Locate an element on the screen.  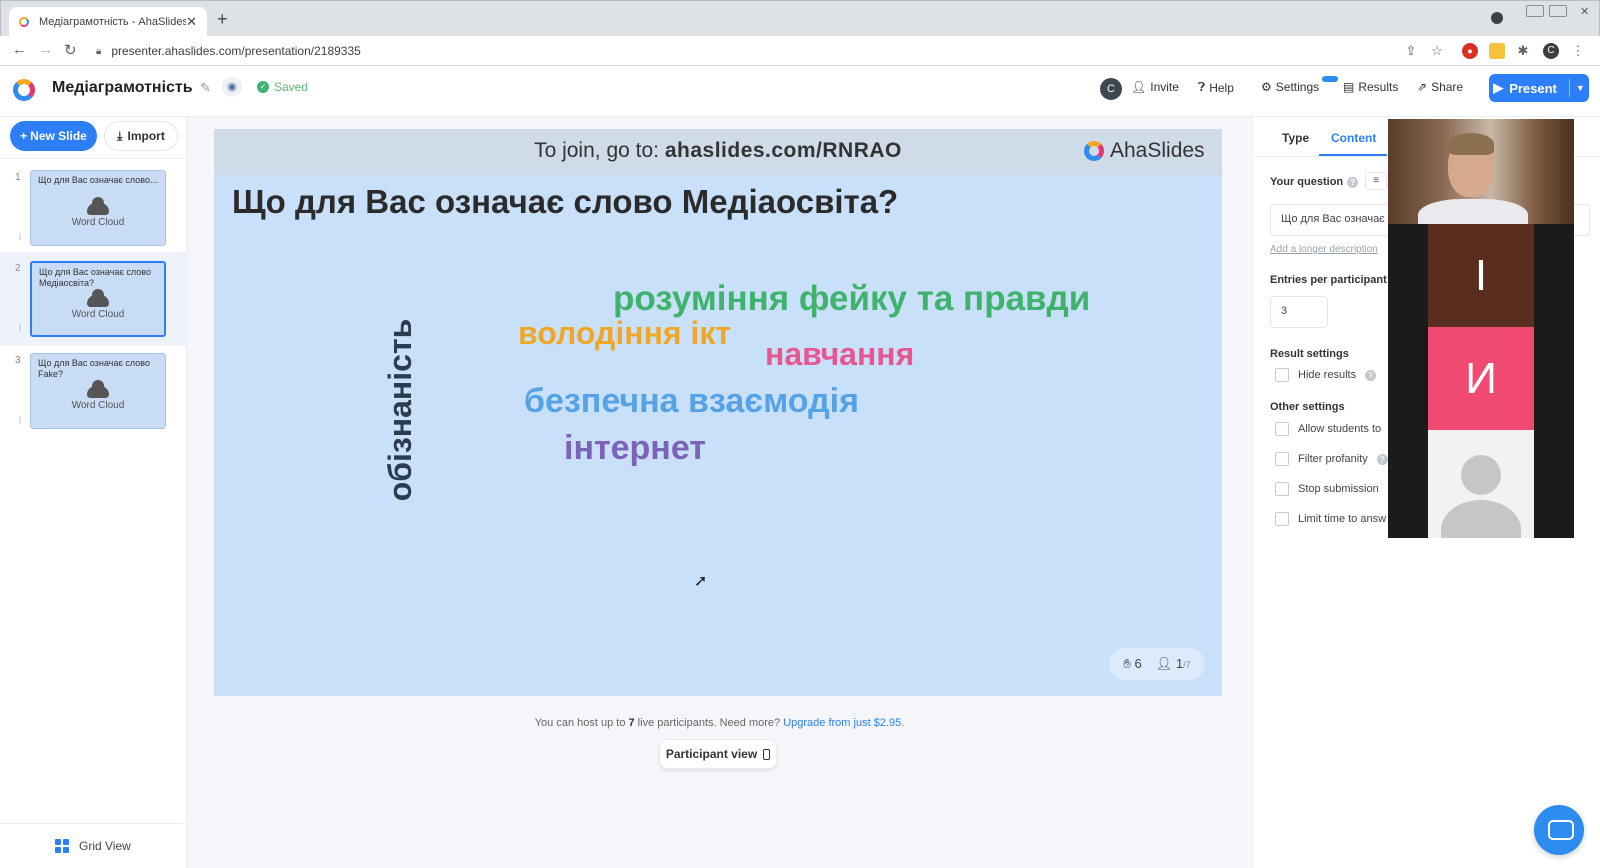
present-button: ▶ Present ▼ is located at coordinates (1539, 88).